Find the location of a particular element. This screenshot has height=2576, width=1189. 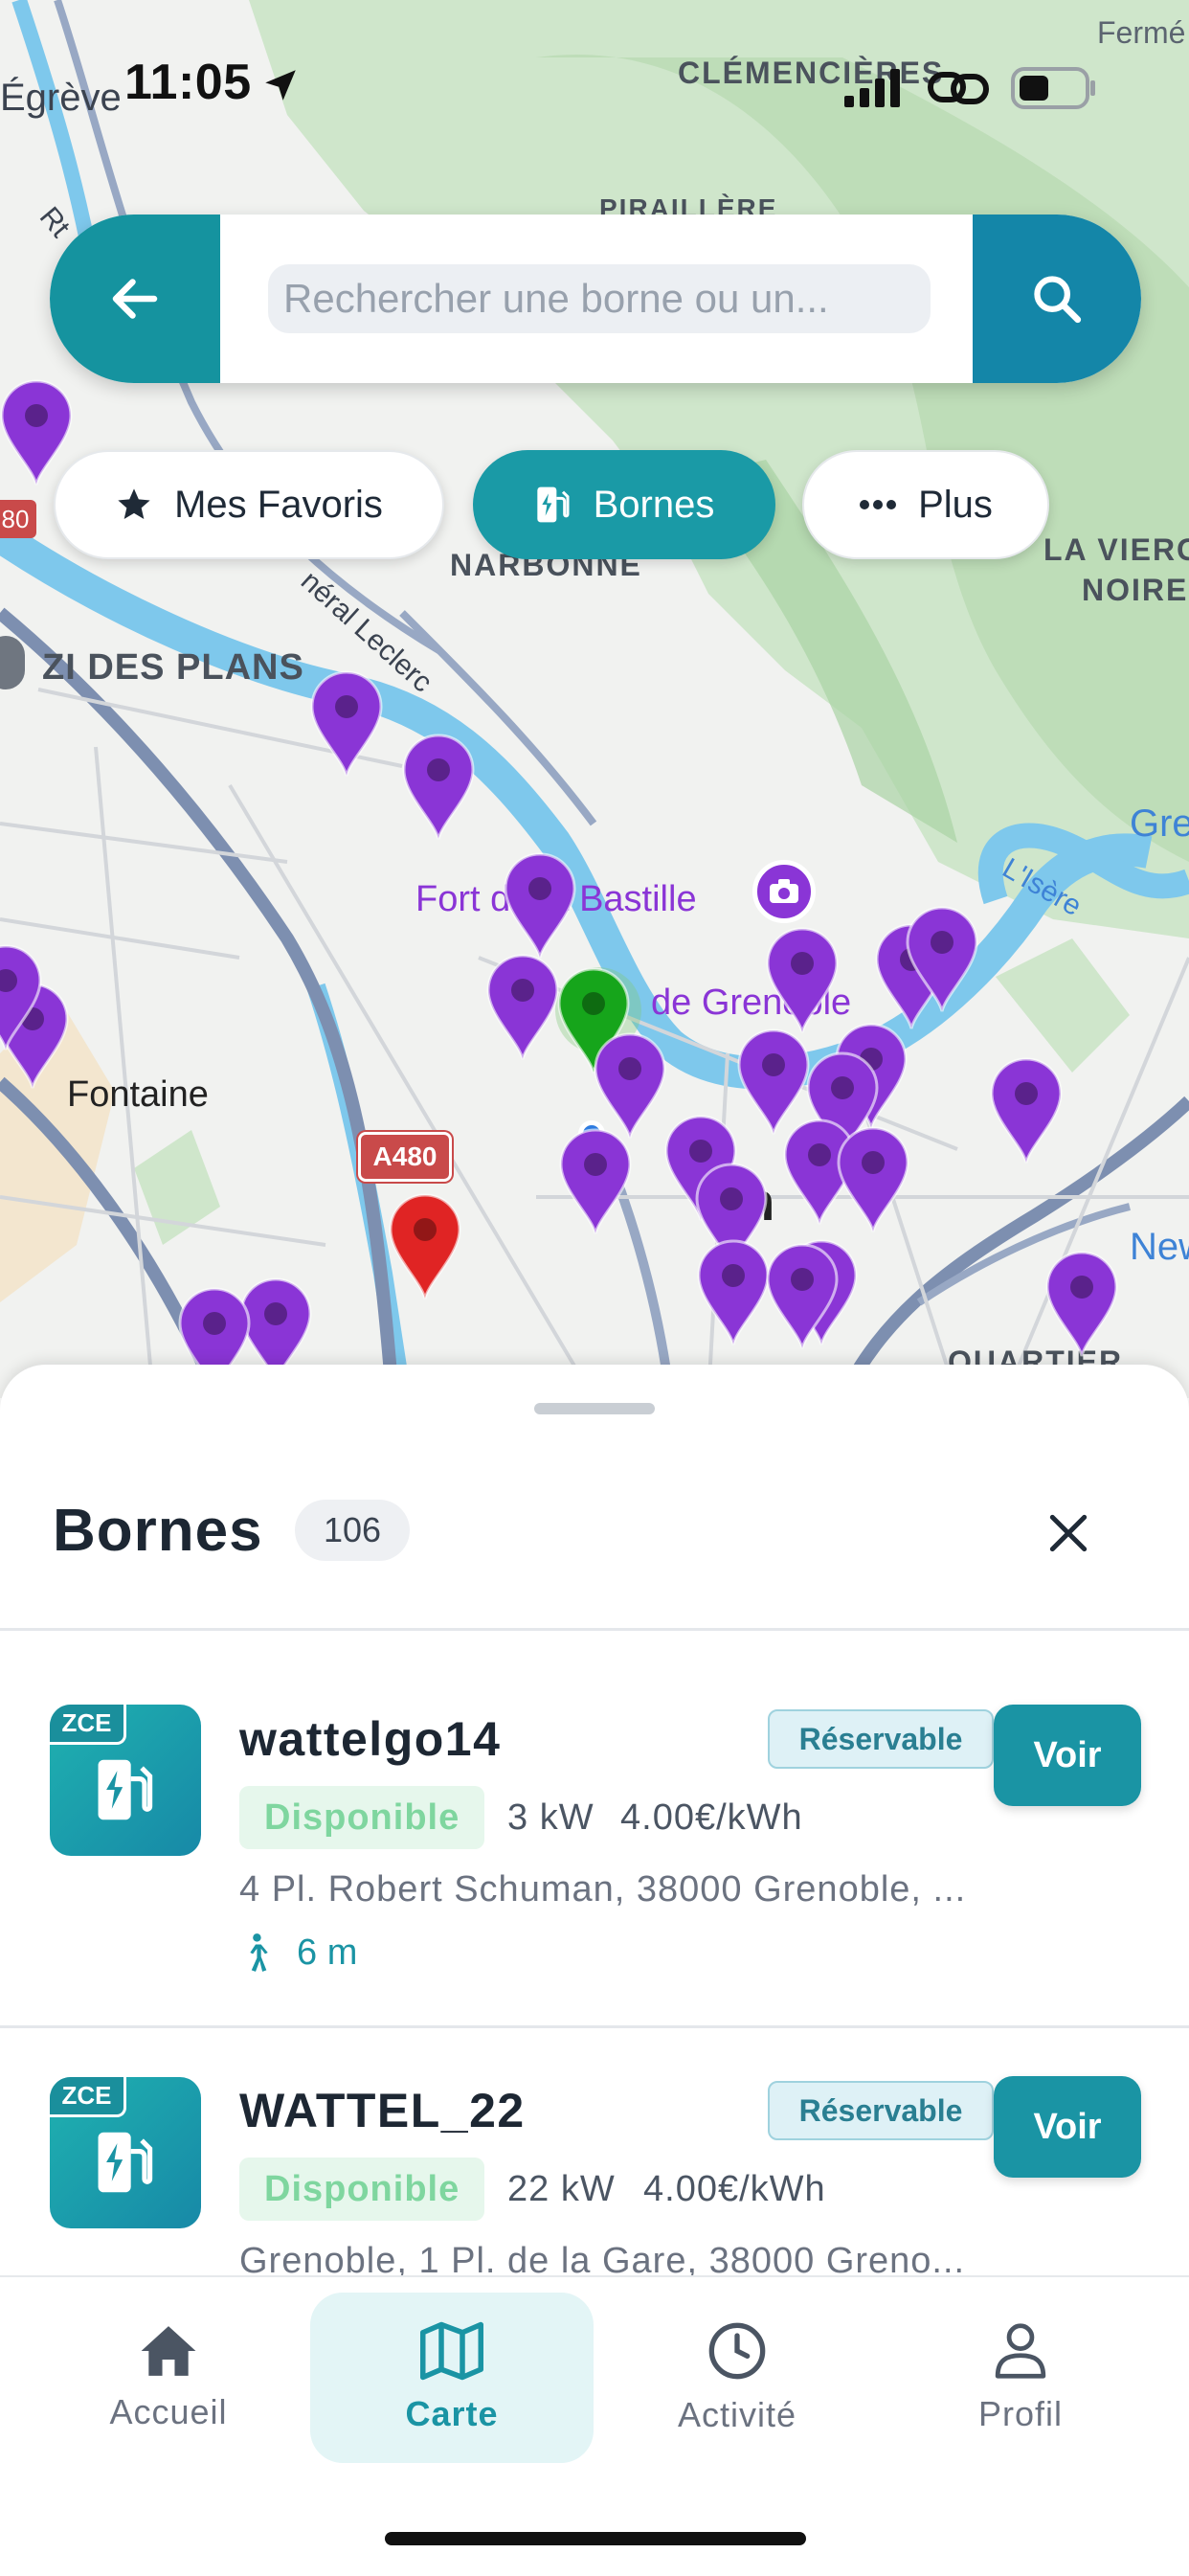

tab-activite: Activité is located at coordinates (737, 2378).